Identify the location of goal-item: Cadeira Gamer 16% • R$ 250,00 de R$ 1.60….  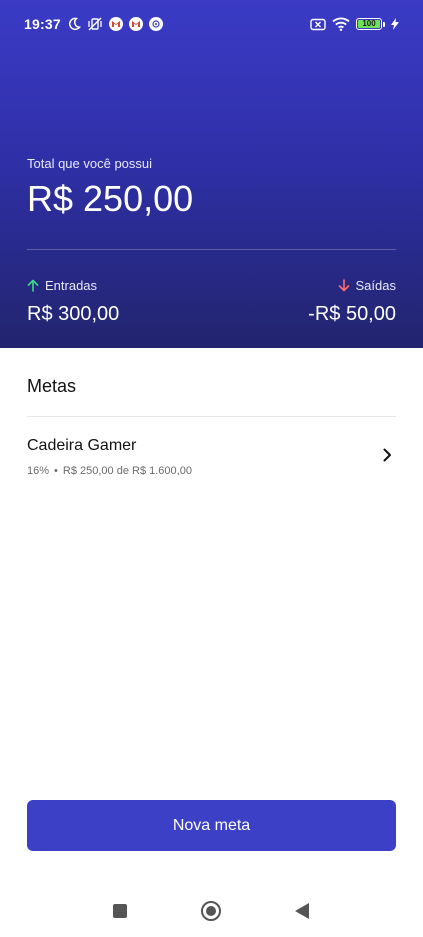
(211, 458).